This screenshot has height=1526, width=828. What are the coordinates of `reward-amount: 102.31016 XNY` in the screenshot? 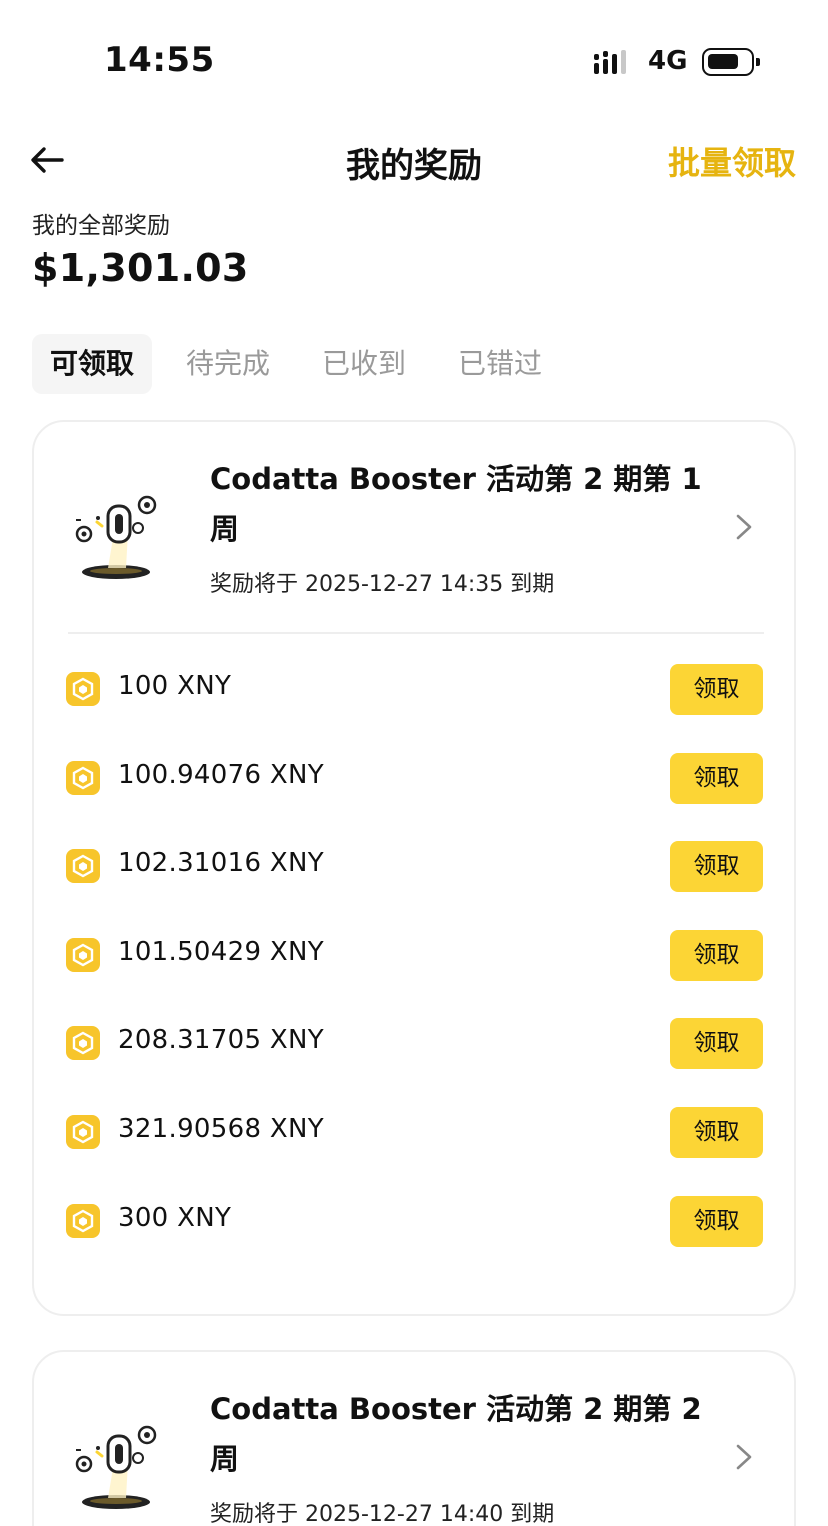 It's located at (221, 863).